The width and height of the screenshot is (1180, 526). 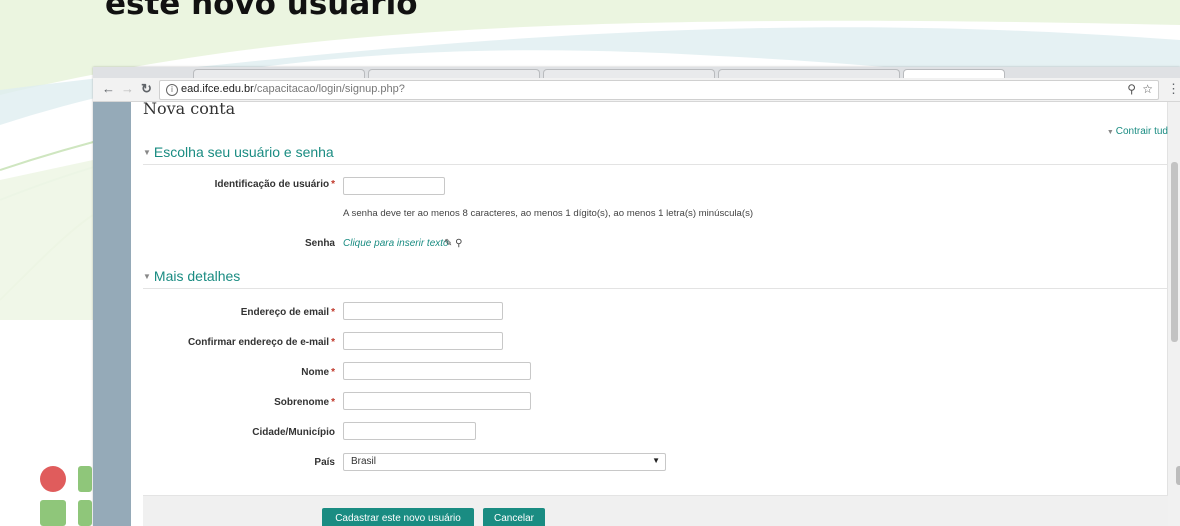 I want to click on username-label: Identificação de usuário *, so click(x=275, y=184).